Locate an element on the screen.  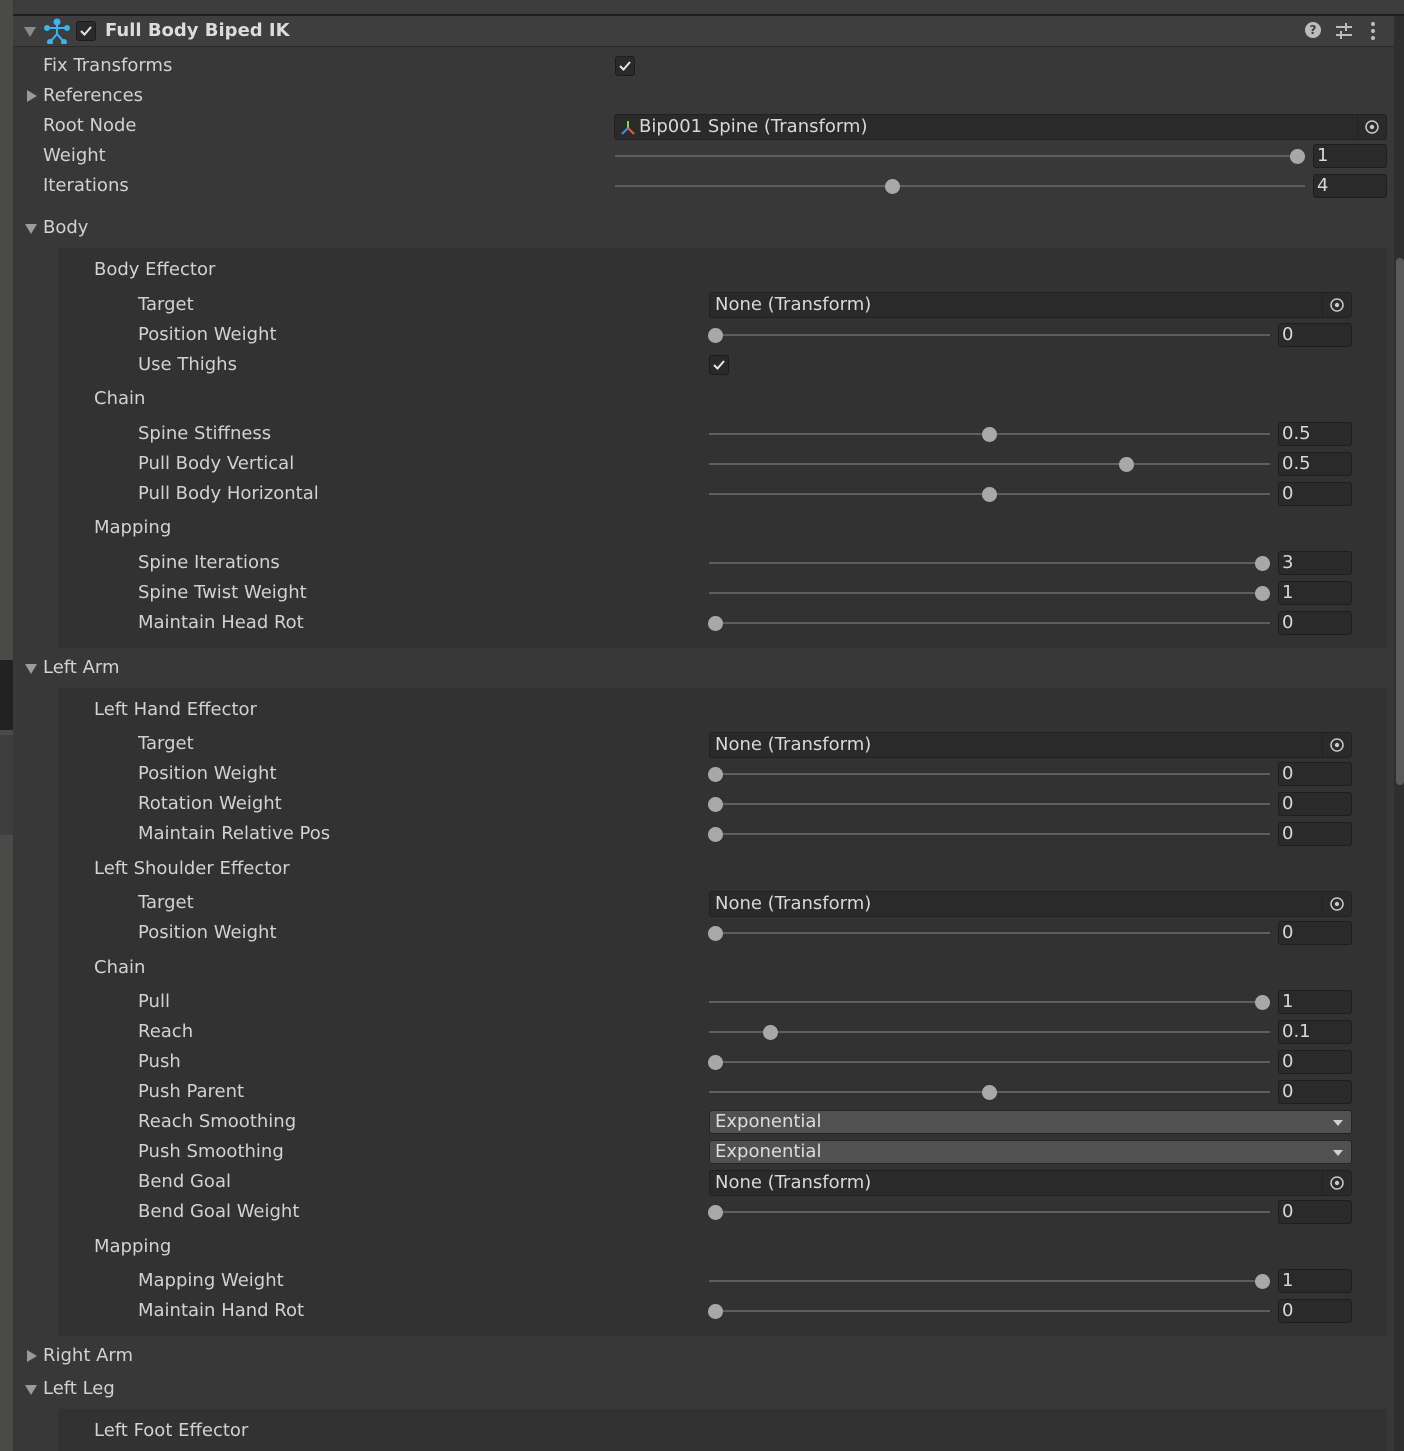
left-arm-foldout: Left Arm is located at coordinates (81, 668).